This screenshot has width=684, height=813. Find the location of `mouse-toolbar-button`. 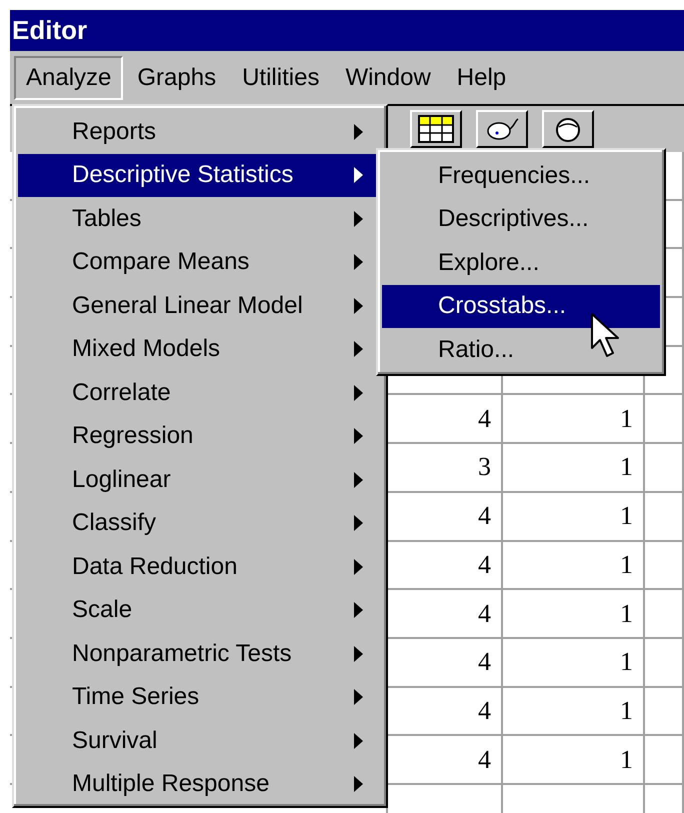

mouse-toolbar-button is located at coordinates (502, 129).